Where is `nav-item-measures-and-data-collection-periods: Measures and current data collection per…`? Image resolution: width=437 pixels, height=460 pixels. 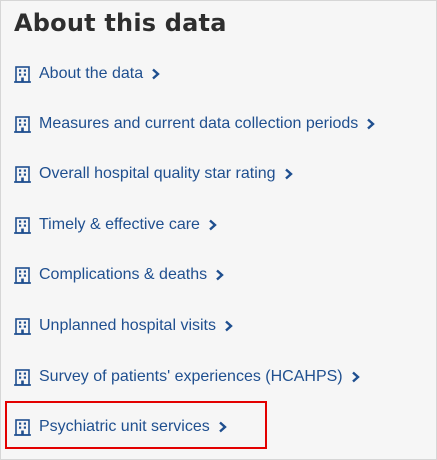 nav-item-measures-and-data-collection-periods: Measures and current data collection per… is located at coordinates (195, 124).